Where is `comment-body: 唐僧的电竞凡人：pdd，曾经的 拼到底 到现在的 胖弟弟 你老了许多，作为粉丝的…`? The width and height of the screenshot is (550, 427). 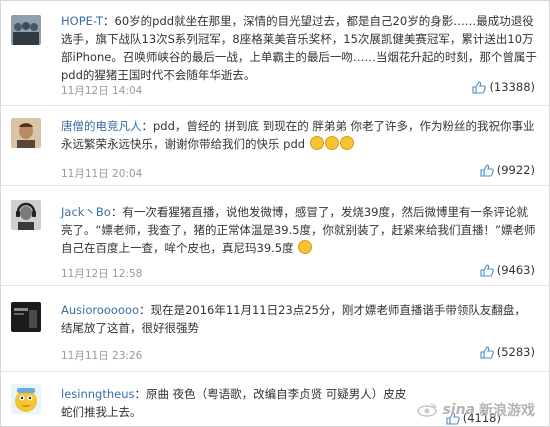
comment-body: 唐僧的电竞凡人：pdd，曾经的 拼到底 到现在的 胖弟弟 你老了许多，作为粉丝的… is located at coordinates (298, 135).